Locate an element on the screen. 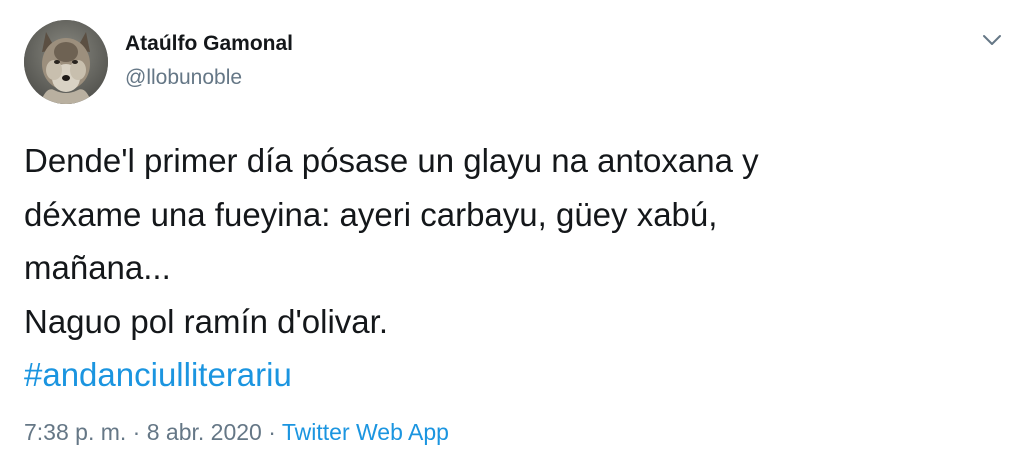 The height and width of the screenshot is (471, 1024). tweet-text-line: Naguo pol ramín d'olivar. is located at coordinates (206, 321).